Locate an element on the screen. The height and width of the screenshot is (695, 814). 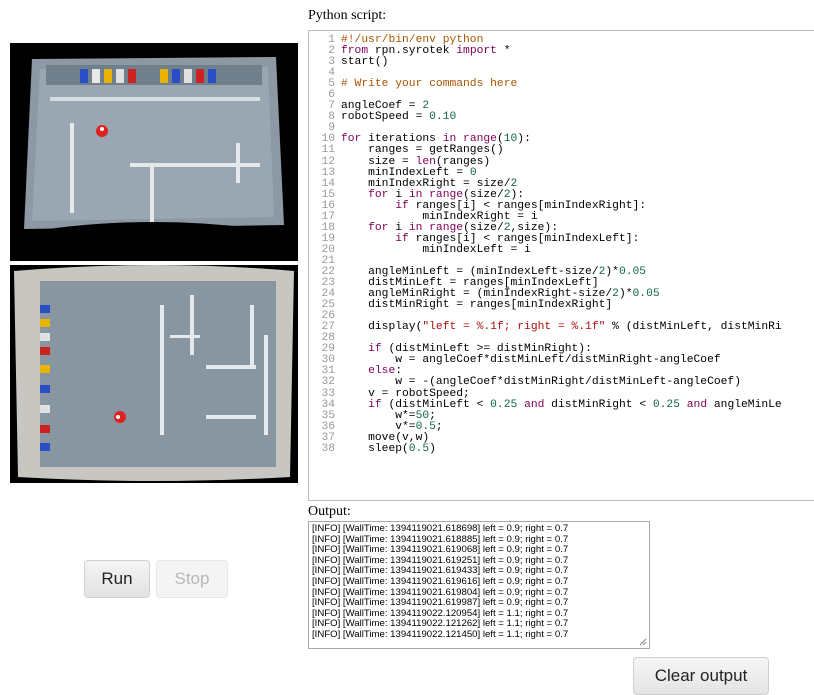
code-line: 8 robotSpeed = 0.10 is located at coordinates (561, 117).